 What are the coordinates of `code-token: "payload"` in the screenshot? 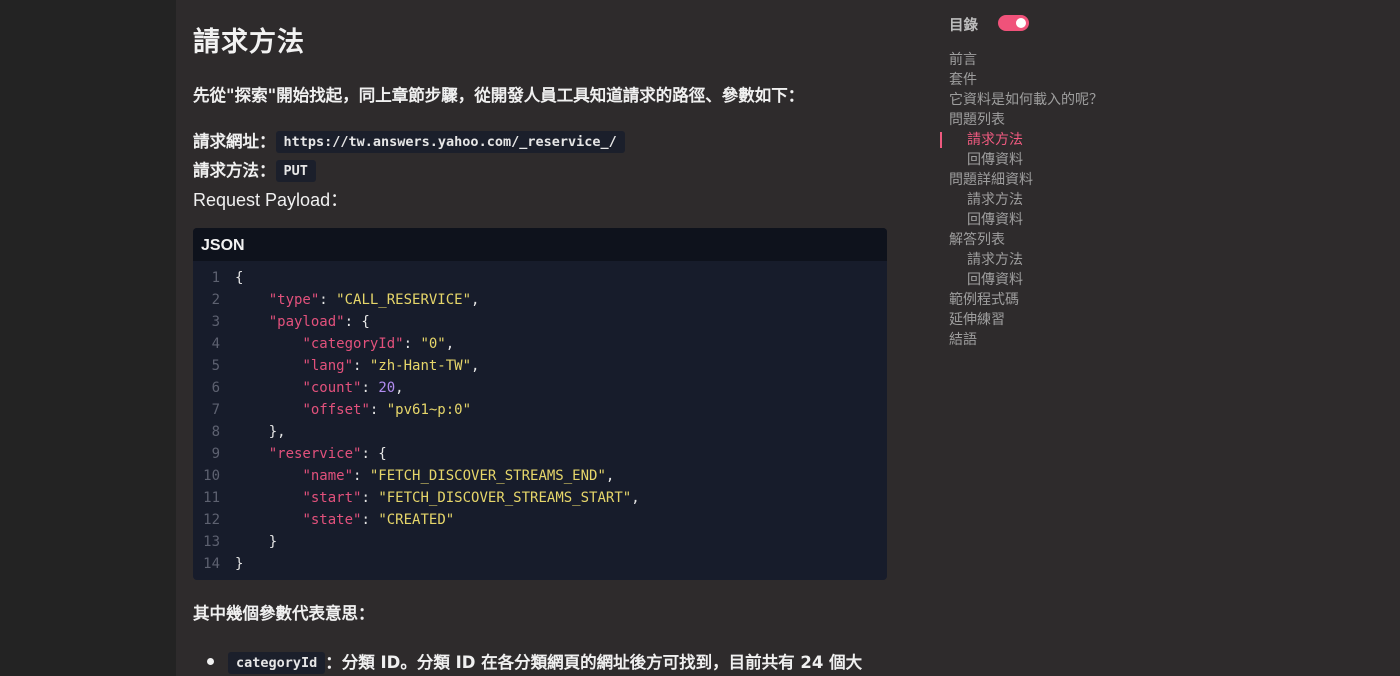 It's located at (306, 322).